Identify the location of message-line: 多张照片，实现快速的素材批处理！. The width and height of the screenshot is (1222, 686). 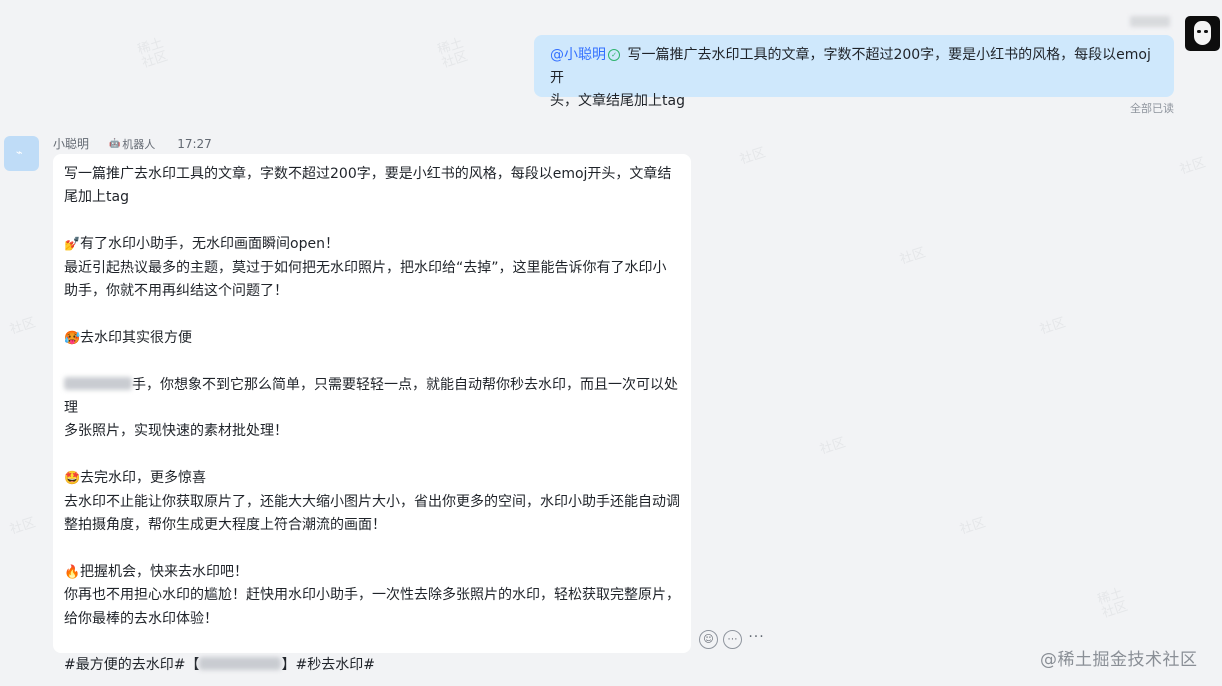
(176, 431).